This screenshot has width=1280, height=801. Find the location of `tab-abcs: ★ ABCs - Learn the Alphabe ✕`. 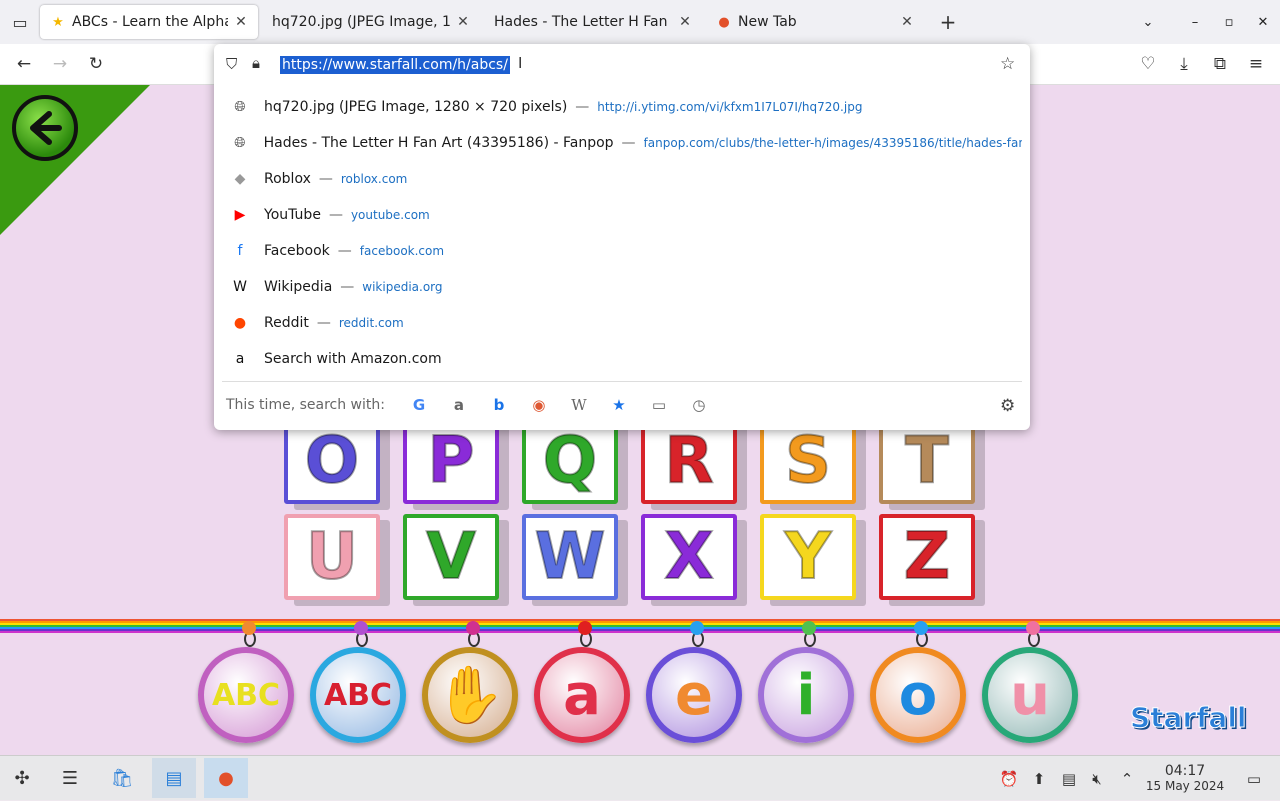

tab-abcs: ★ ABCs - Learn the Alphabe ✕ is located at coordinates (149, 22).